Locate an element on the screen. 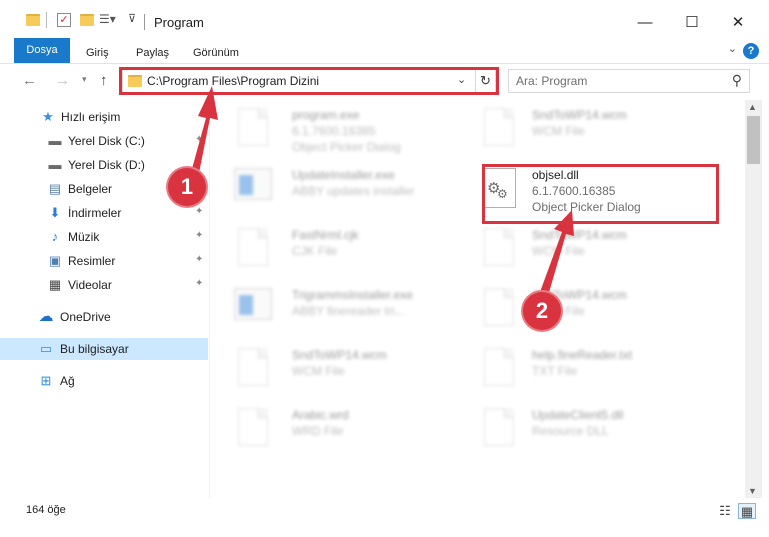 The image size is (769, 537). status-bar: 164 öğe ☷ ▦ is located at coordinates (384, 518).